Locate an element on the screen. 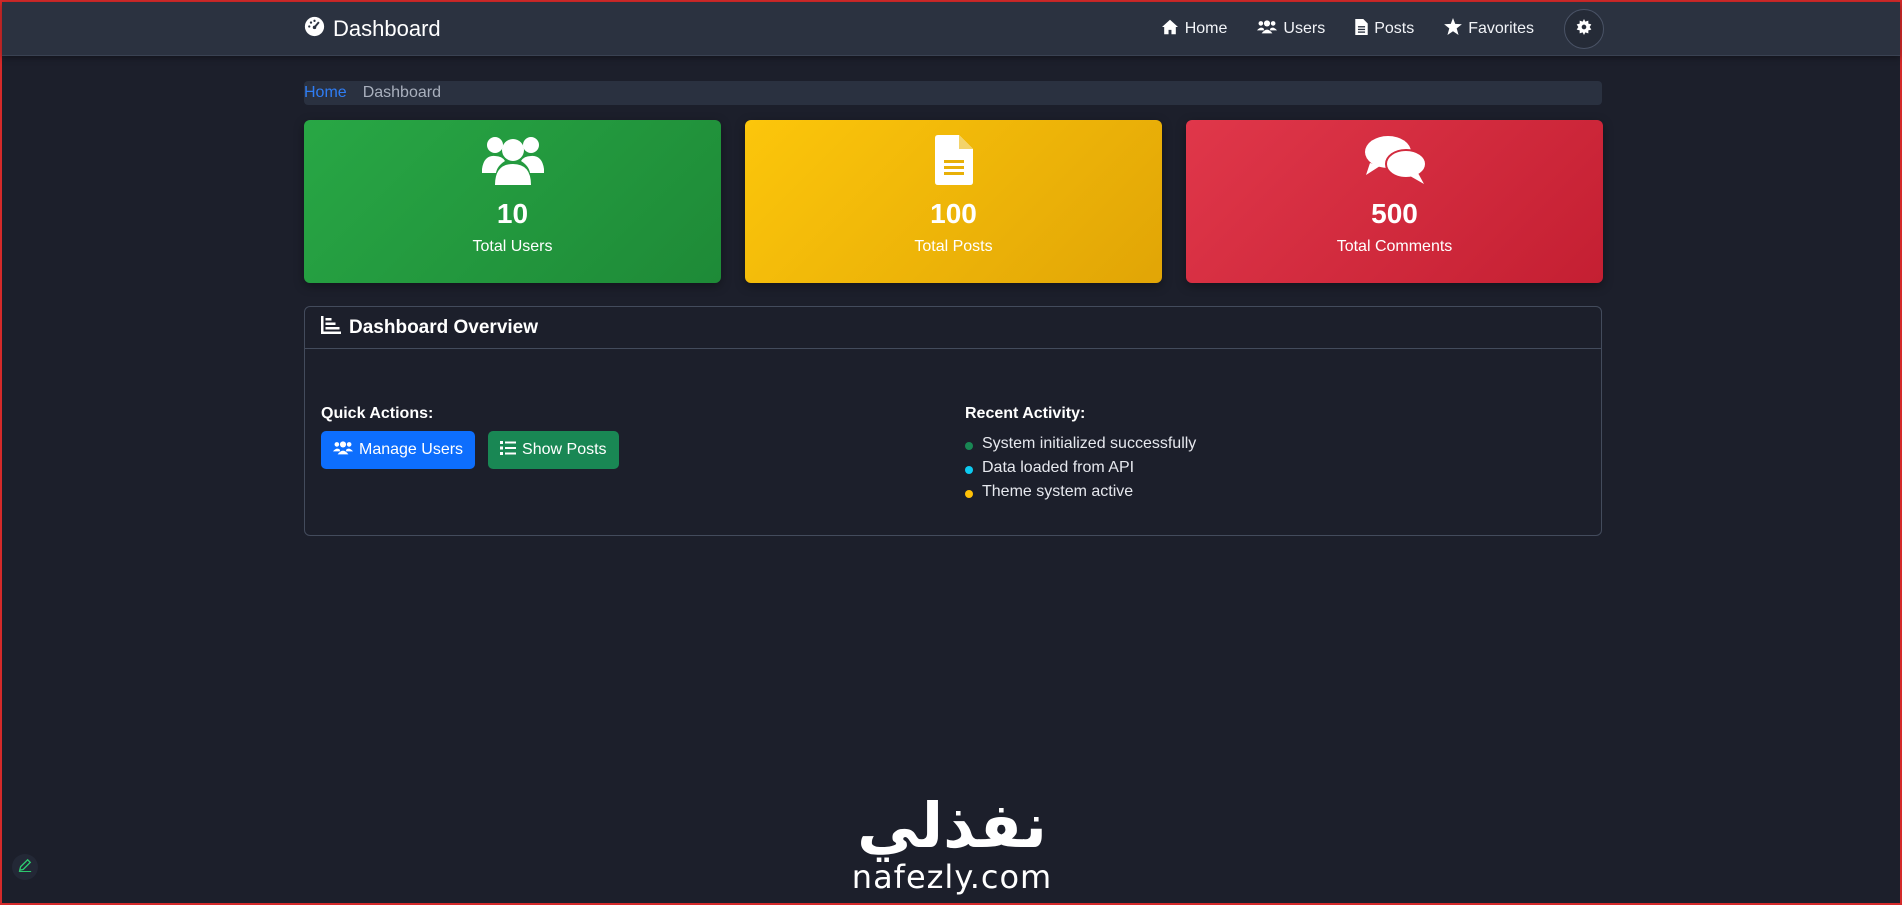 This screenshot has width=1902, height=905. pencil-icon is located at coordinates (25, 867).